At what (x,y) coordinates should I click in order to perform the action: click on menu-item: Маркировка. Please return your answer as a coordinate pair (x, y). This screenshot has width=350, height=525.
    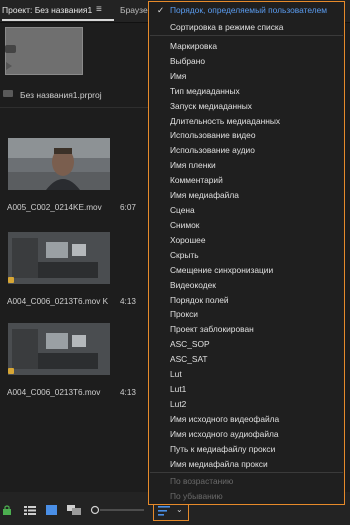
    Looking at the image, I should click on (193, 46).